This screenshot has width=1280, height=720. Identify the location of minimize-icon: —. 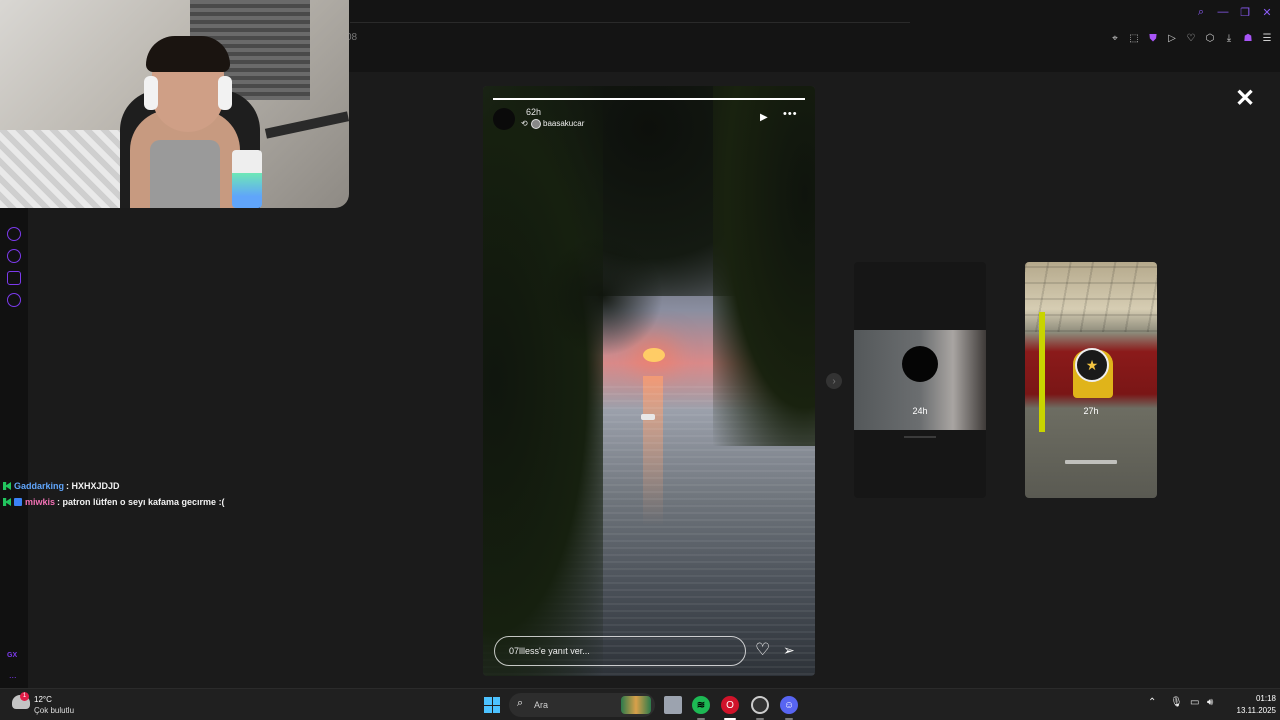
(1223, 12).